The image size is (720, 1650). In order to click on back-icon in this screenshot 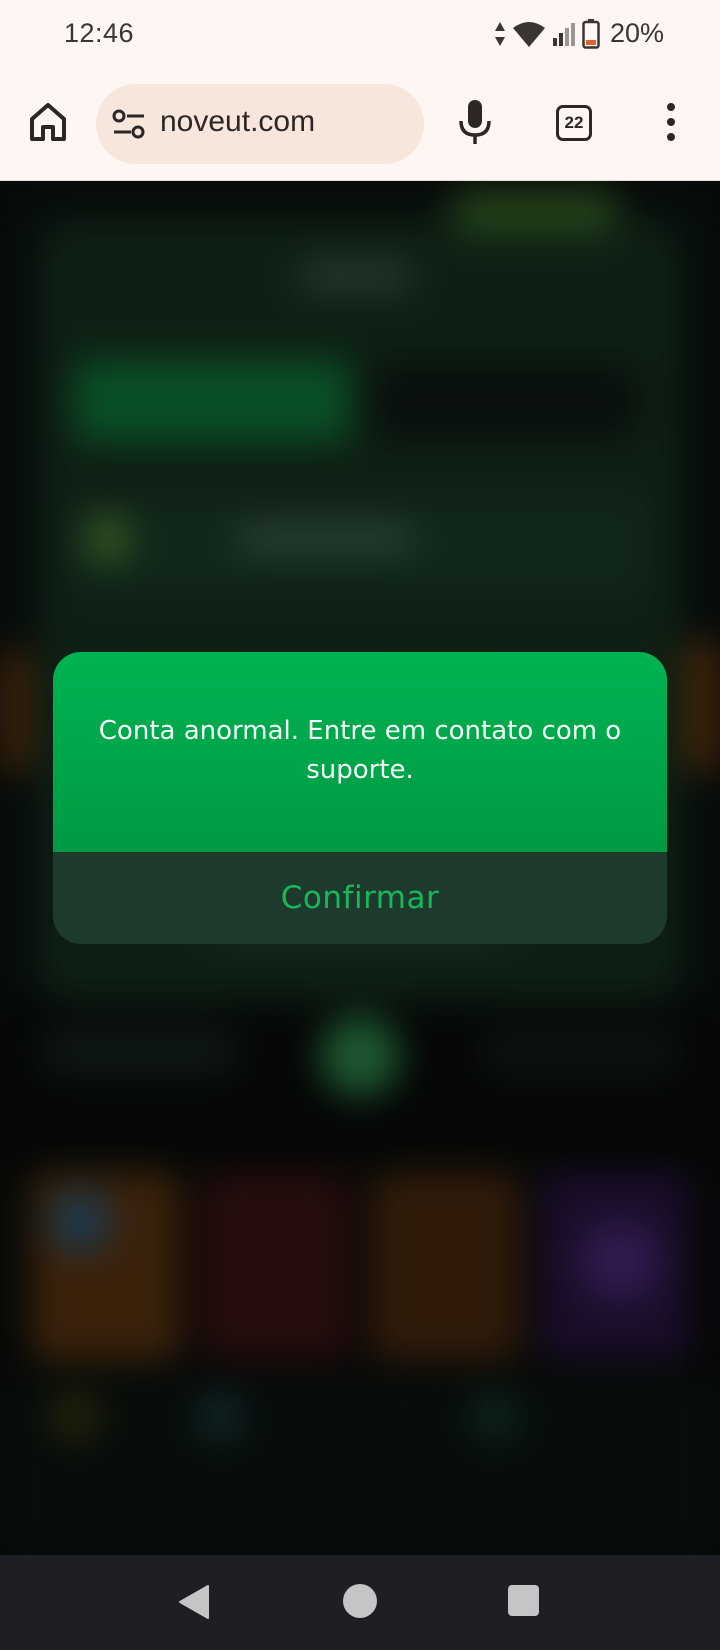, I will do `click(194, 1602)`.